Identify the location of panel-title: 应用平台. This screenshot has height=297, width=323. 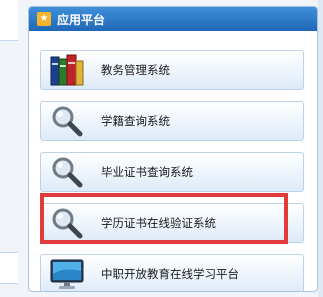
(81, 19).